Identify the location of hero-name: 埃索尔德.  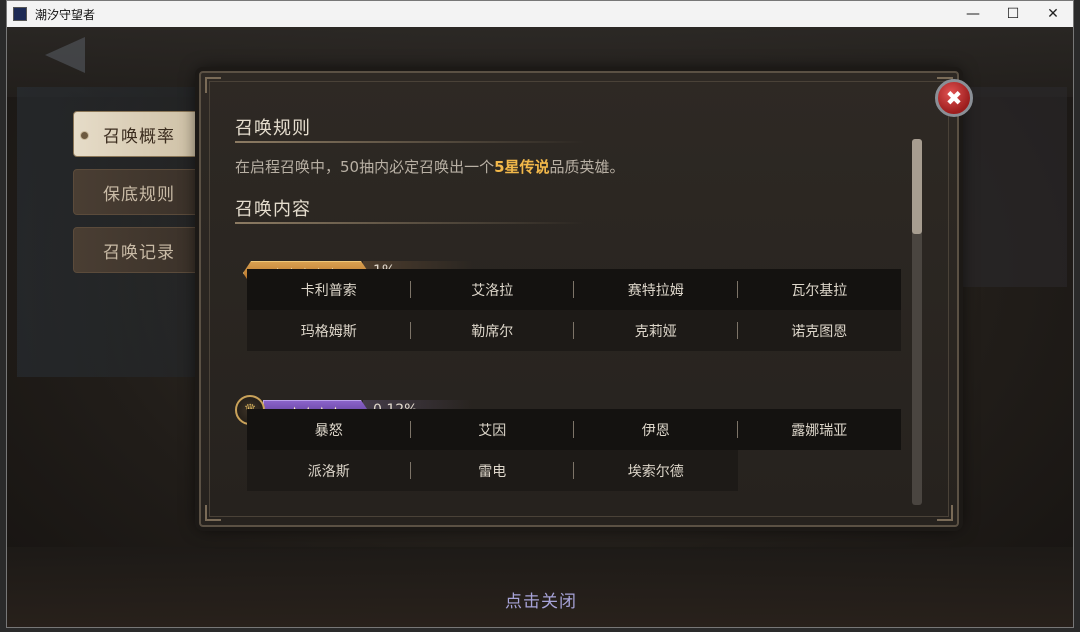
(656, 470).